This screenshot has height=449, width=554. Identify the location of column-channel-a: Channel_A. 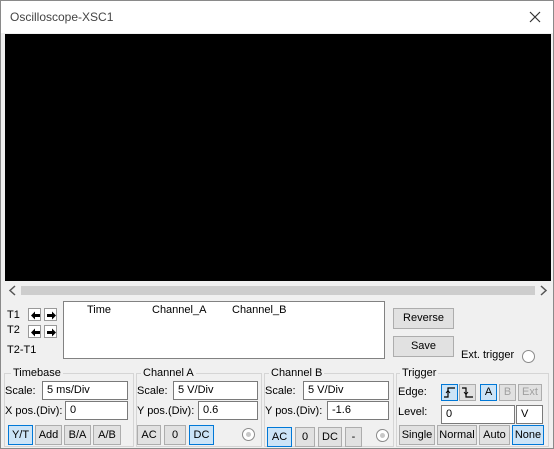
(179, 310).